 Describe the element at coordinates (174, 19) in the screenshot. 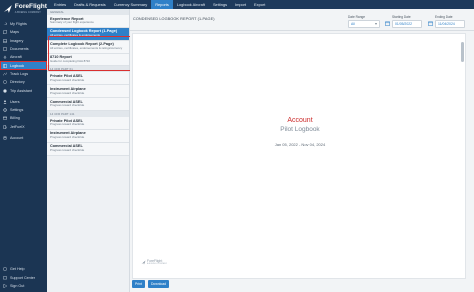

I see `report-title: CONDENSED LOGBOOK REPORT (1-PAGE)` at that location.